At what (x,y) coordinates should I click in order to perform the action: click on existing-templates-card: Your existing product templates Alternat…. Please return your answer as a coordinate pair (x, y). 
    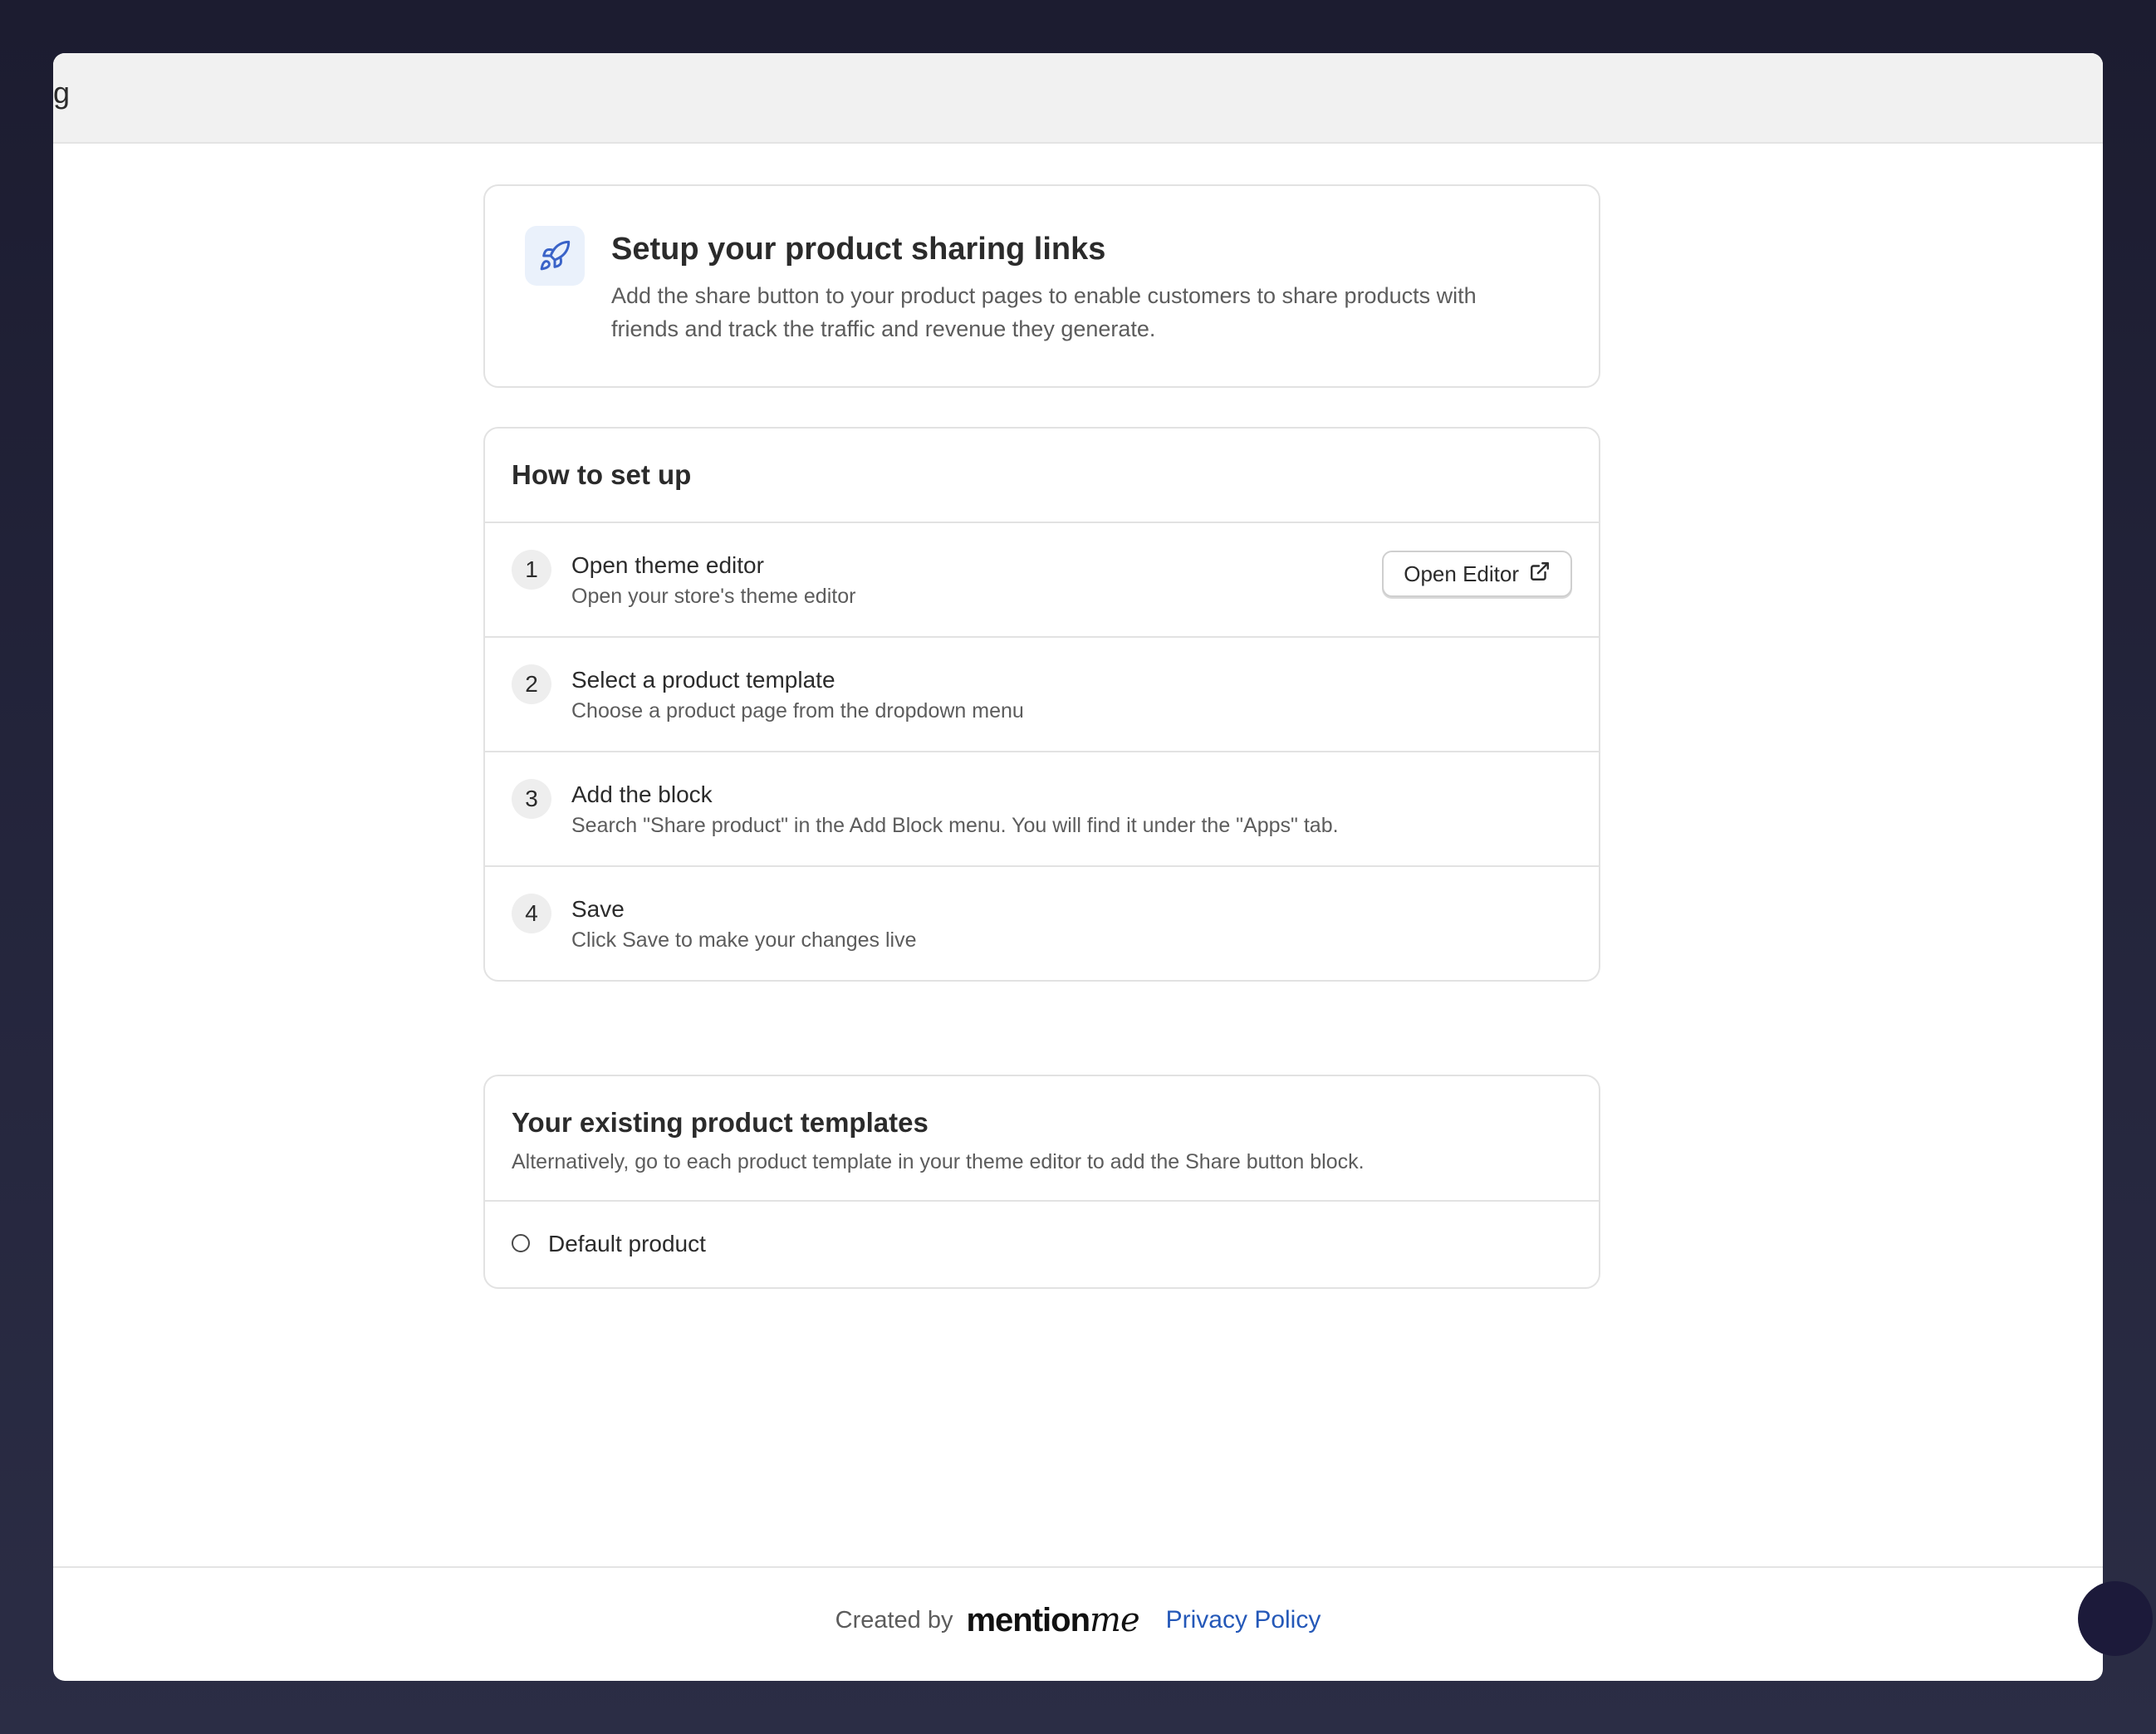
    Looking at the image, I should click on (1041, 1182).